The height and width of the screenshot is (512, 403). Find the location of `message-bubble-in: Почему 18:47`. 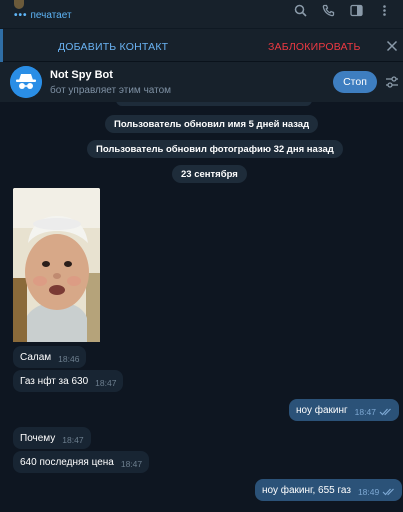

message-bubble-in: Почему 18:47 is located at coordinates (52, 438).